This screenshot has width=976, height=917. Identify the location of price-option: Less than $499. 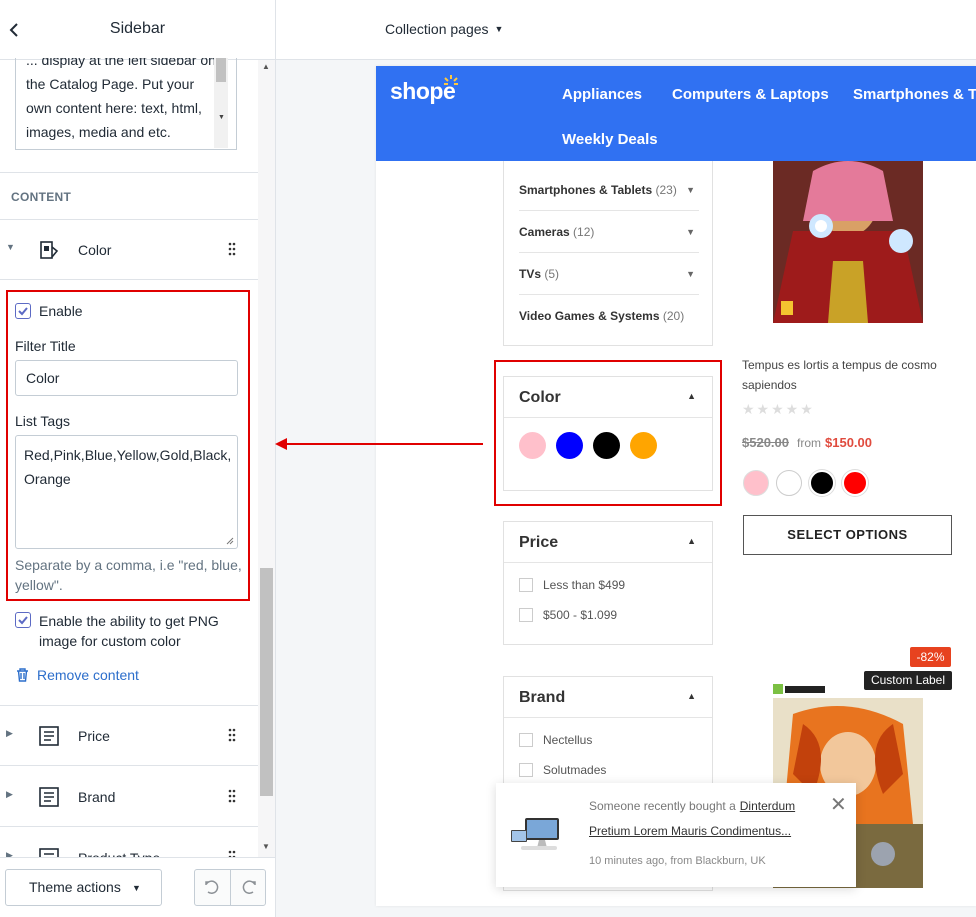
(572, 585).